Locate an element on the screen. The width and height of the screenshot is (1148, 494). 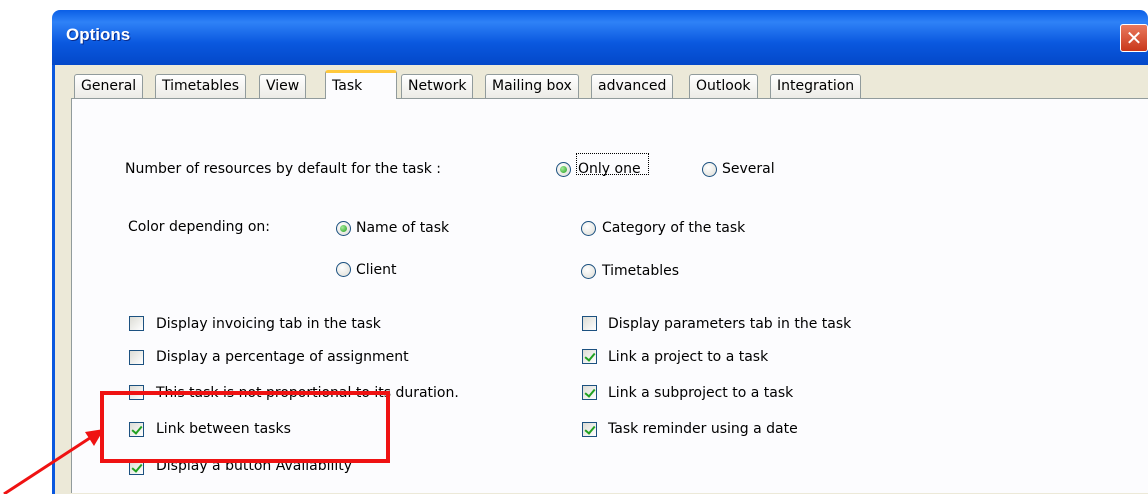
radio-only-one-label: Only one is located at coordinates (609, 169).